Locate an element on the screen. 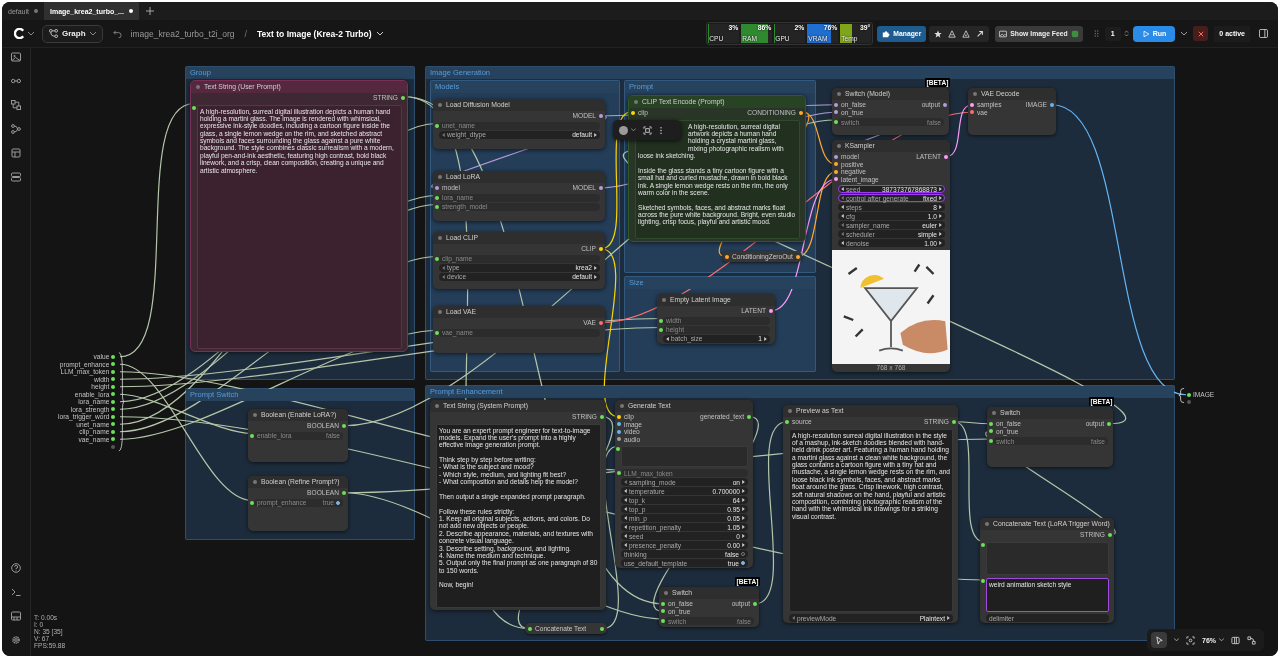  workflow-title-button: Text to Image (Krea-2 Turbo) is located at coordinates (320, 33).